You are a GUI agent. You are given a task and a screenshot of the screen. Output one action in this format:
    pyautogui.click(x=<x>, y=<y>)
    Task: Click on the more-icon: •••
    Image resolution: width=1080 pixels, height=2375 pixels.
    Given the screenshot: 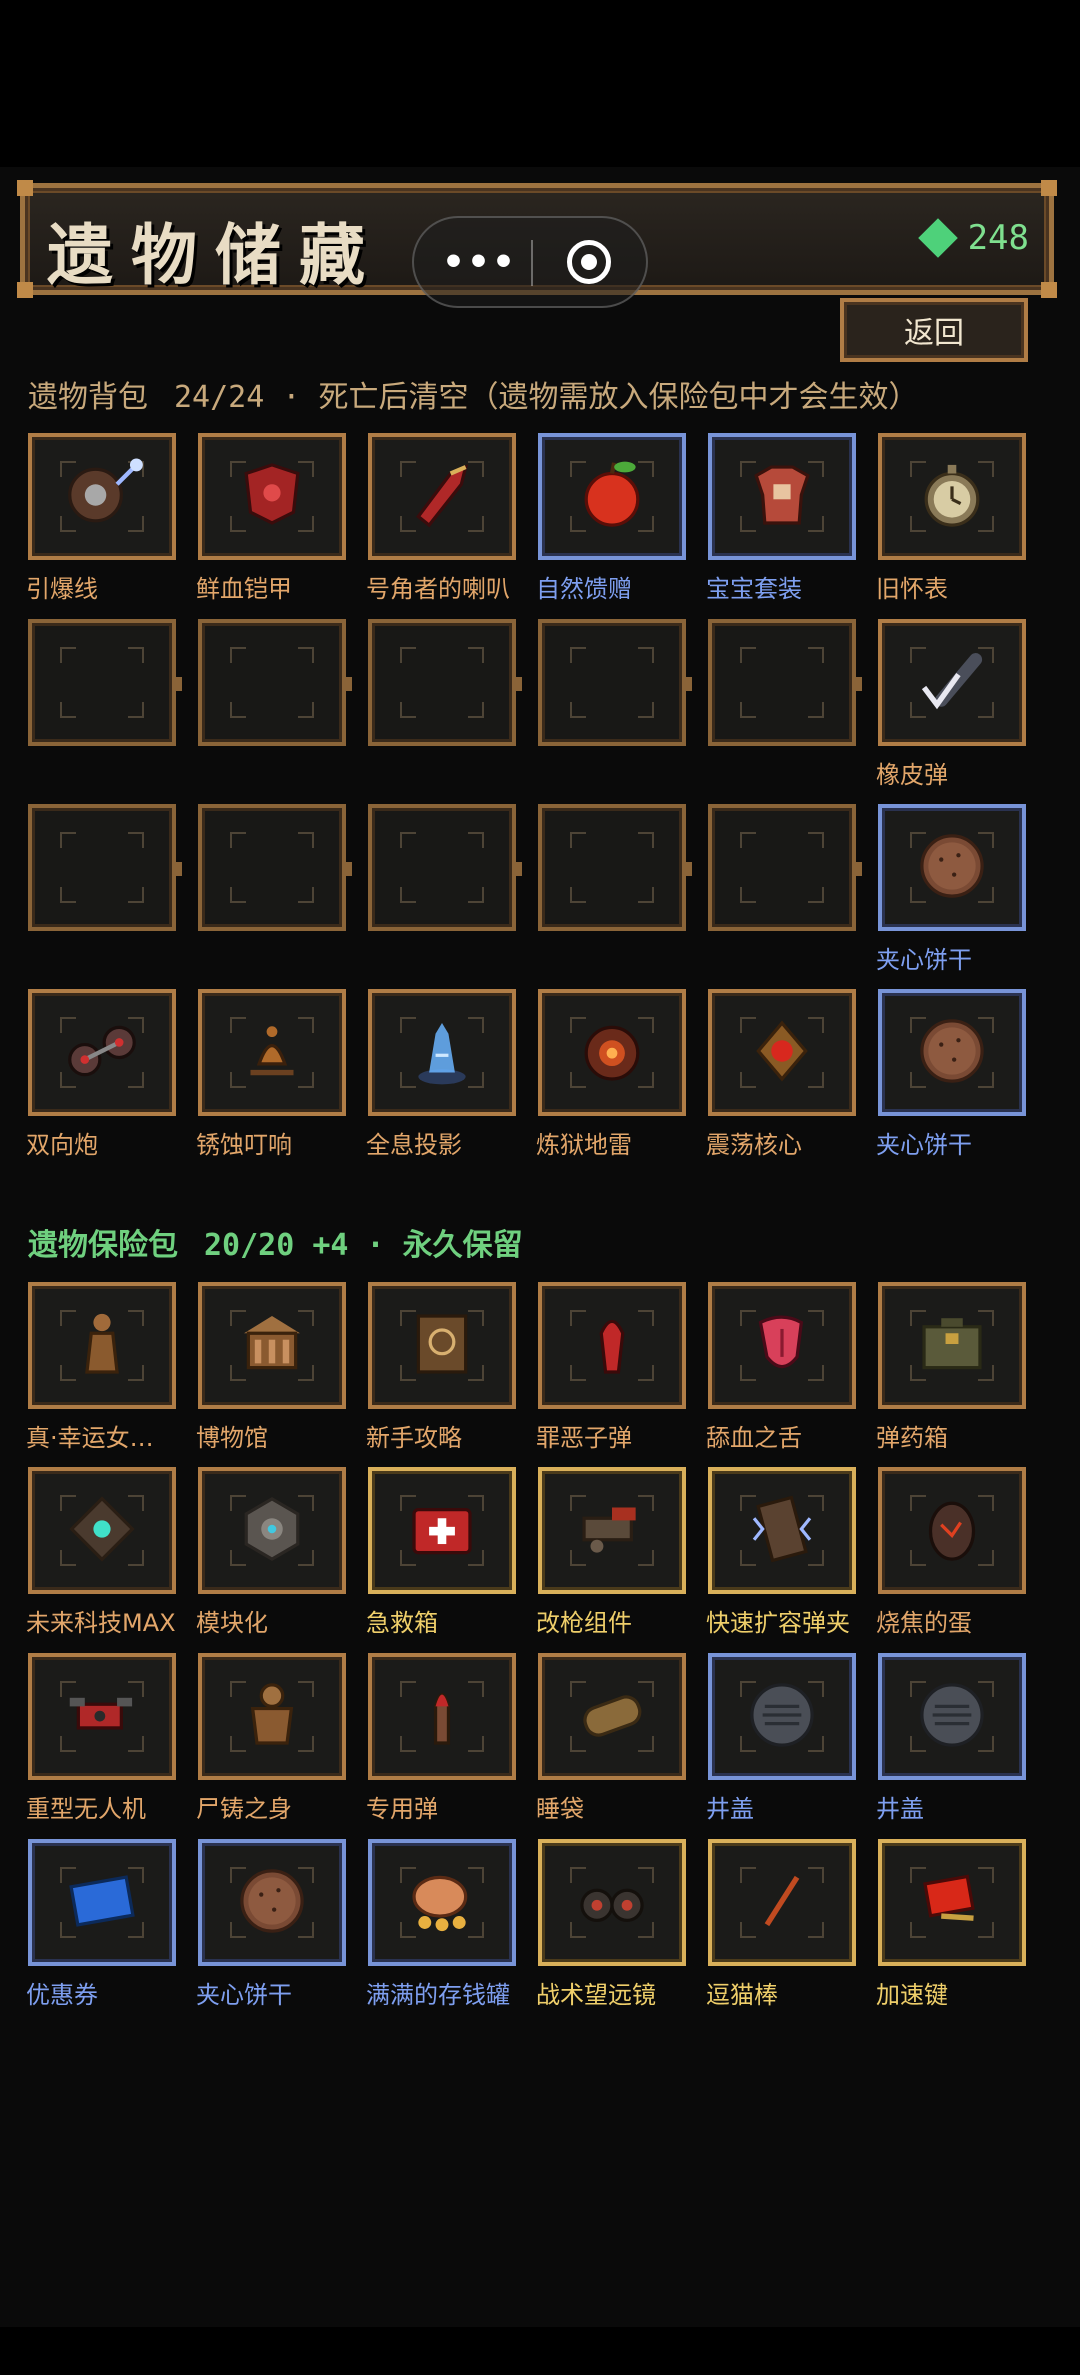 What is the action you would take?
    pyautogui.click(x=478, y=262)
    